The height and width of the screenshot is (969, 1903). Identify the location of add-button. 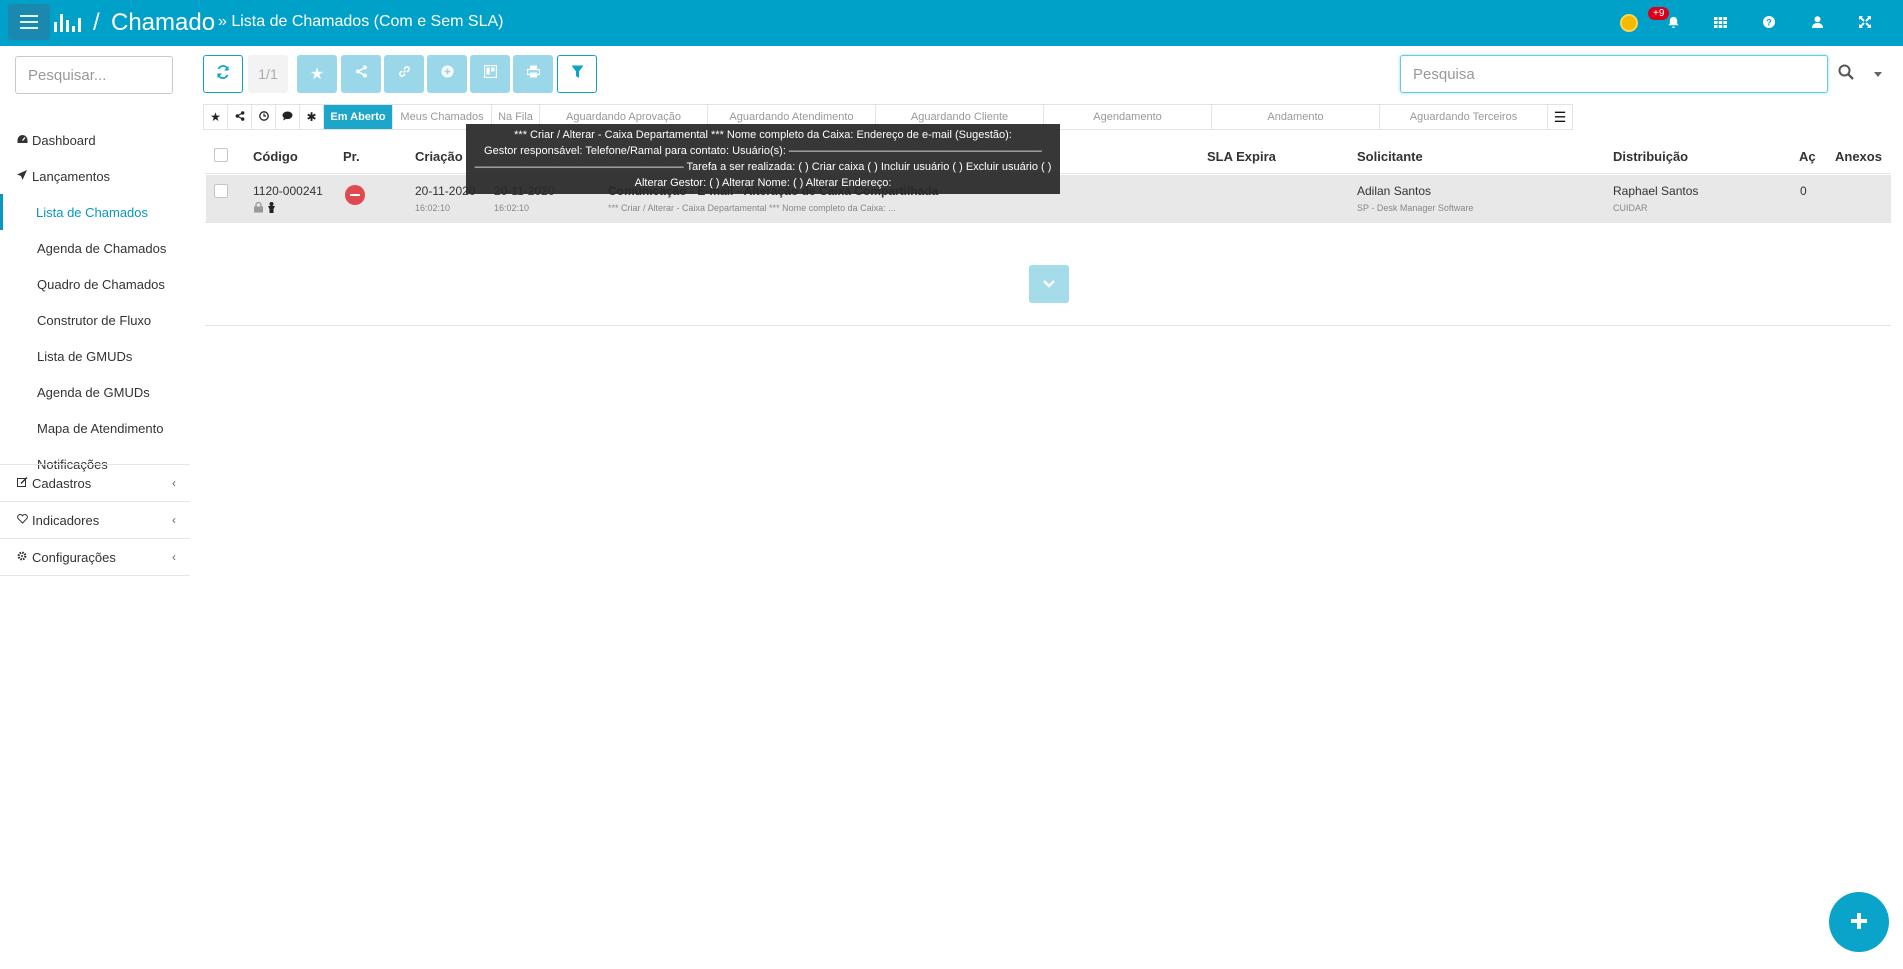
(447, 74).